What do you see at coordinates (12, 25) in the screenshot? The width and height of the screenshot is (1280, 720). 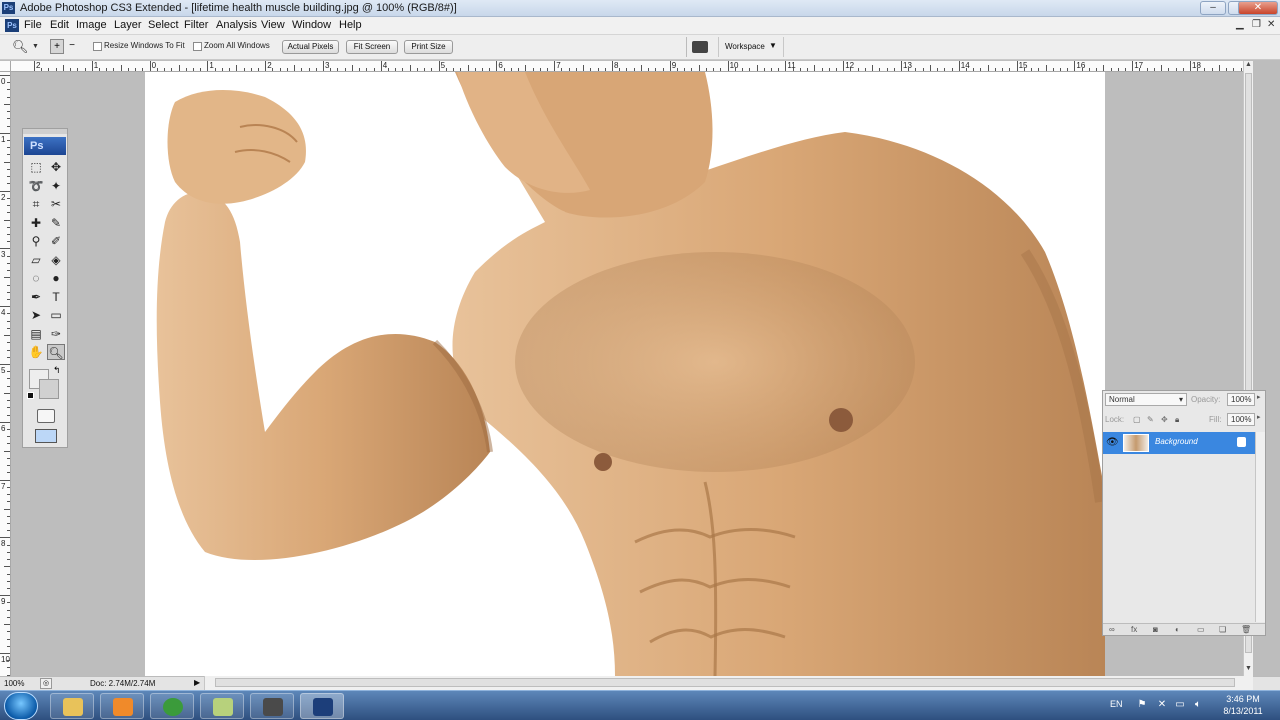 I see `photoshop-menu-icon: Ps` at bounding box center [12, 25].